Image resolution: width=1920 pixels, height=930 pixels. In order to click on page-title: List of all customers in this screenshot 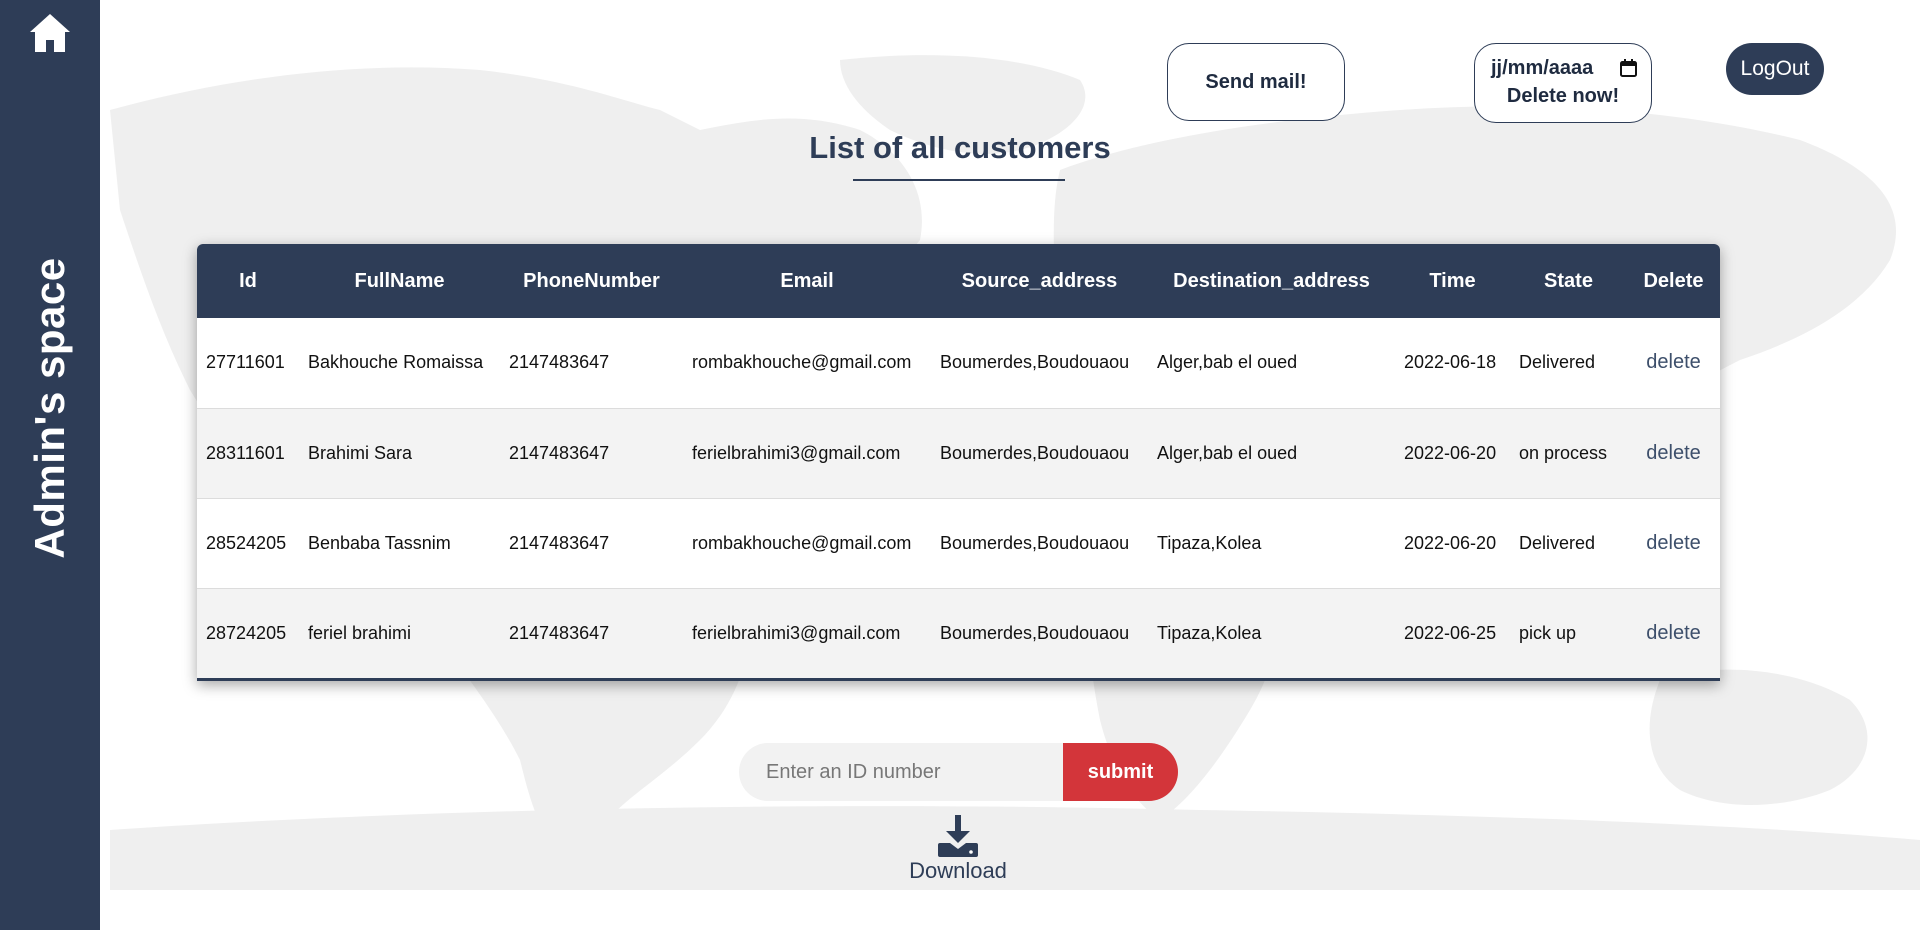, I will do `click(960, 147)`.